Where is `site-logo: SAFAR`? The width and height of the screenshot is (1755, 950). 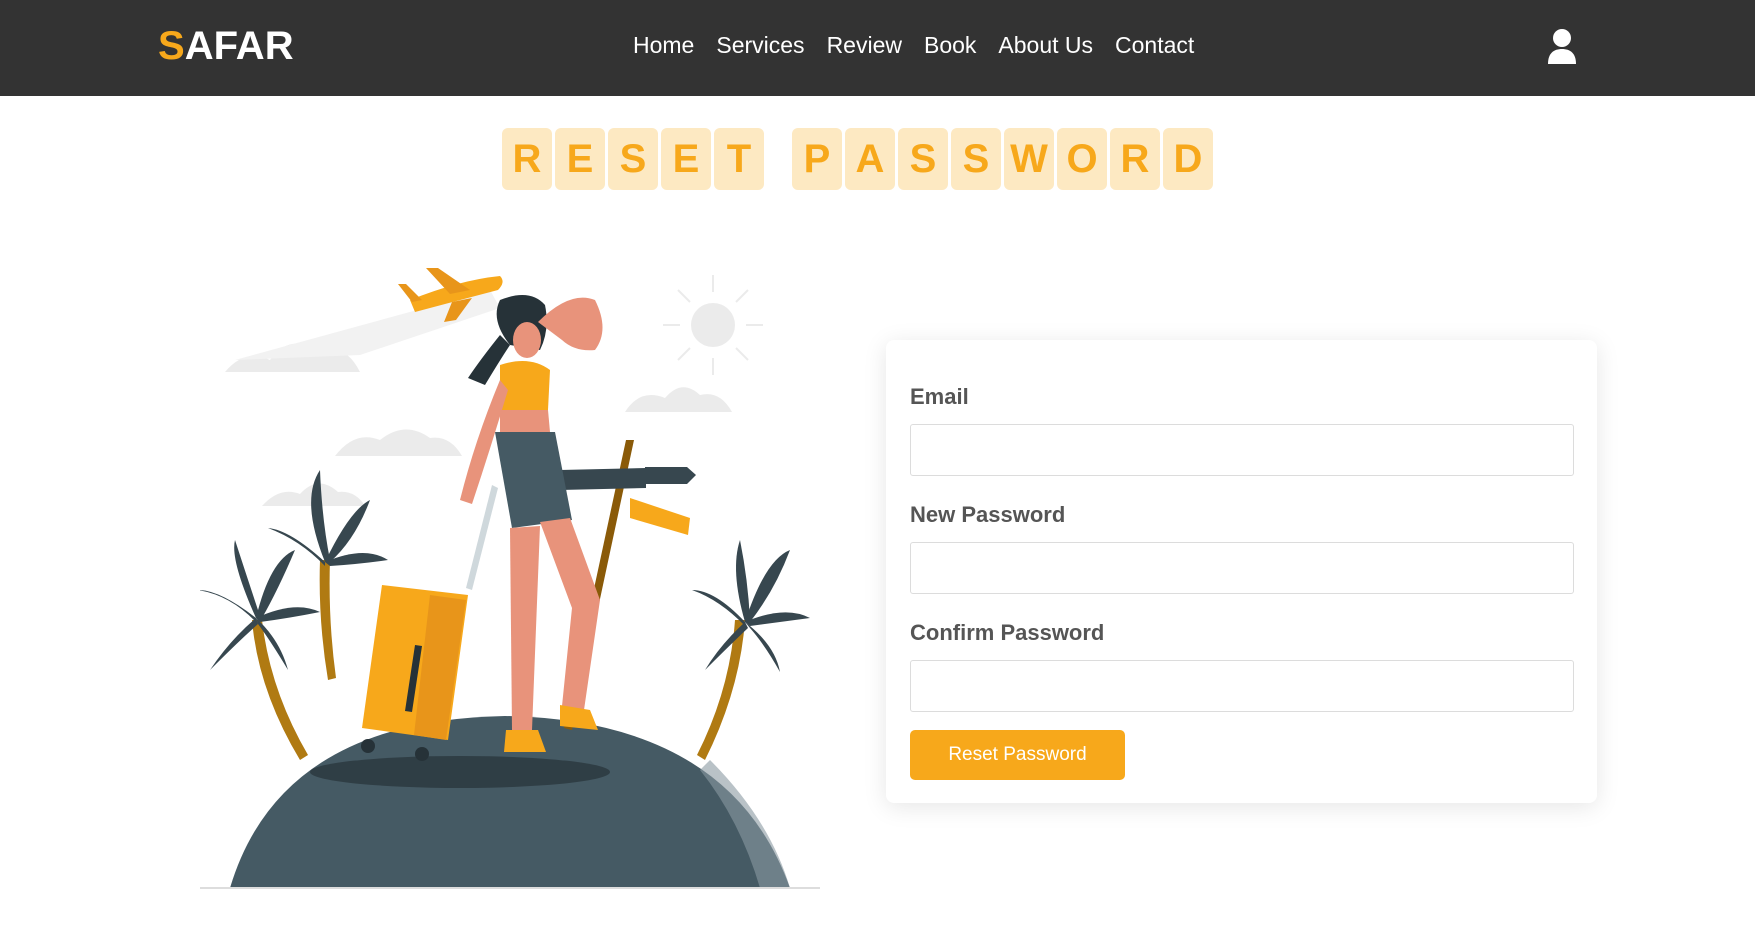 site-logo: SAFAR is located at coordinates (226, 46).